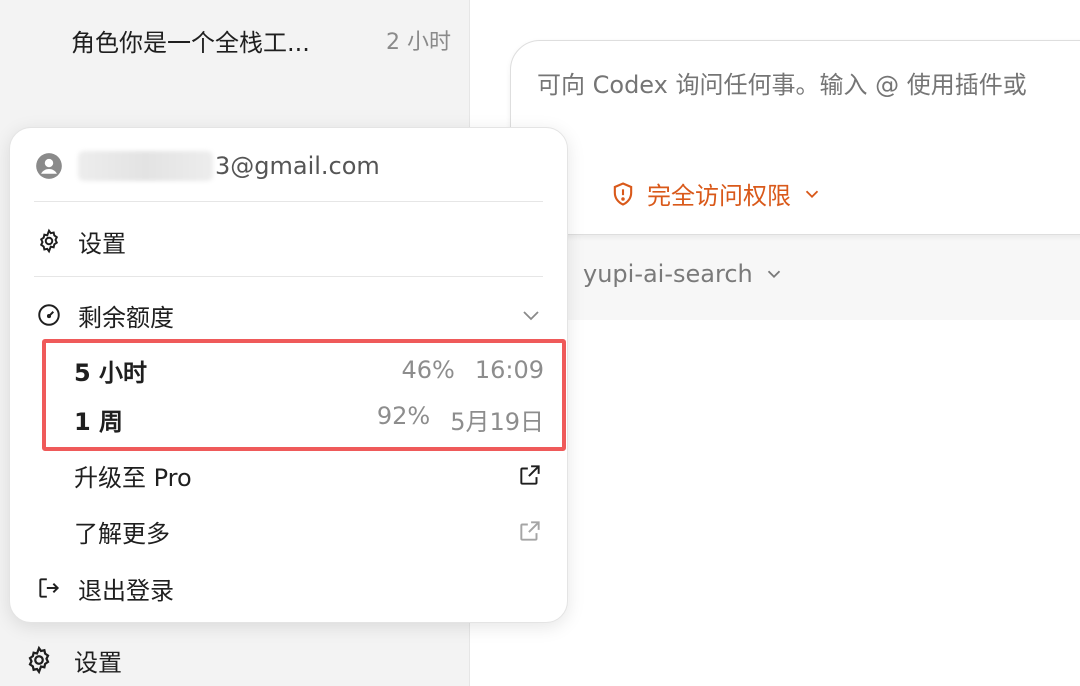 This screenshot has width=1080, height=686. What do you see at coordinates (126, 317) in the screenshot?
I see `remaining-quota-label: 剩余额度` at bounding box center [126, 317].